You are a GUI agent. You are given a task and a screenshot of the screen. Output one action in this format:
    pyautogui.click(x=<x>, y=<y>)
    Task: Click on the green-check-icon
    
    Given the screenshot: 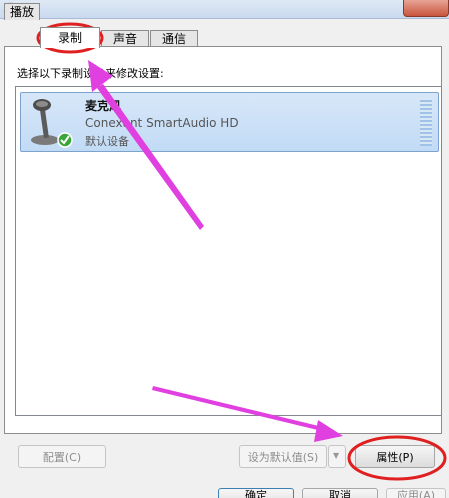 What is the action you would take?
    pyautogui.click(x=65, y=140)
    